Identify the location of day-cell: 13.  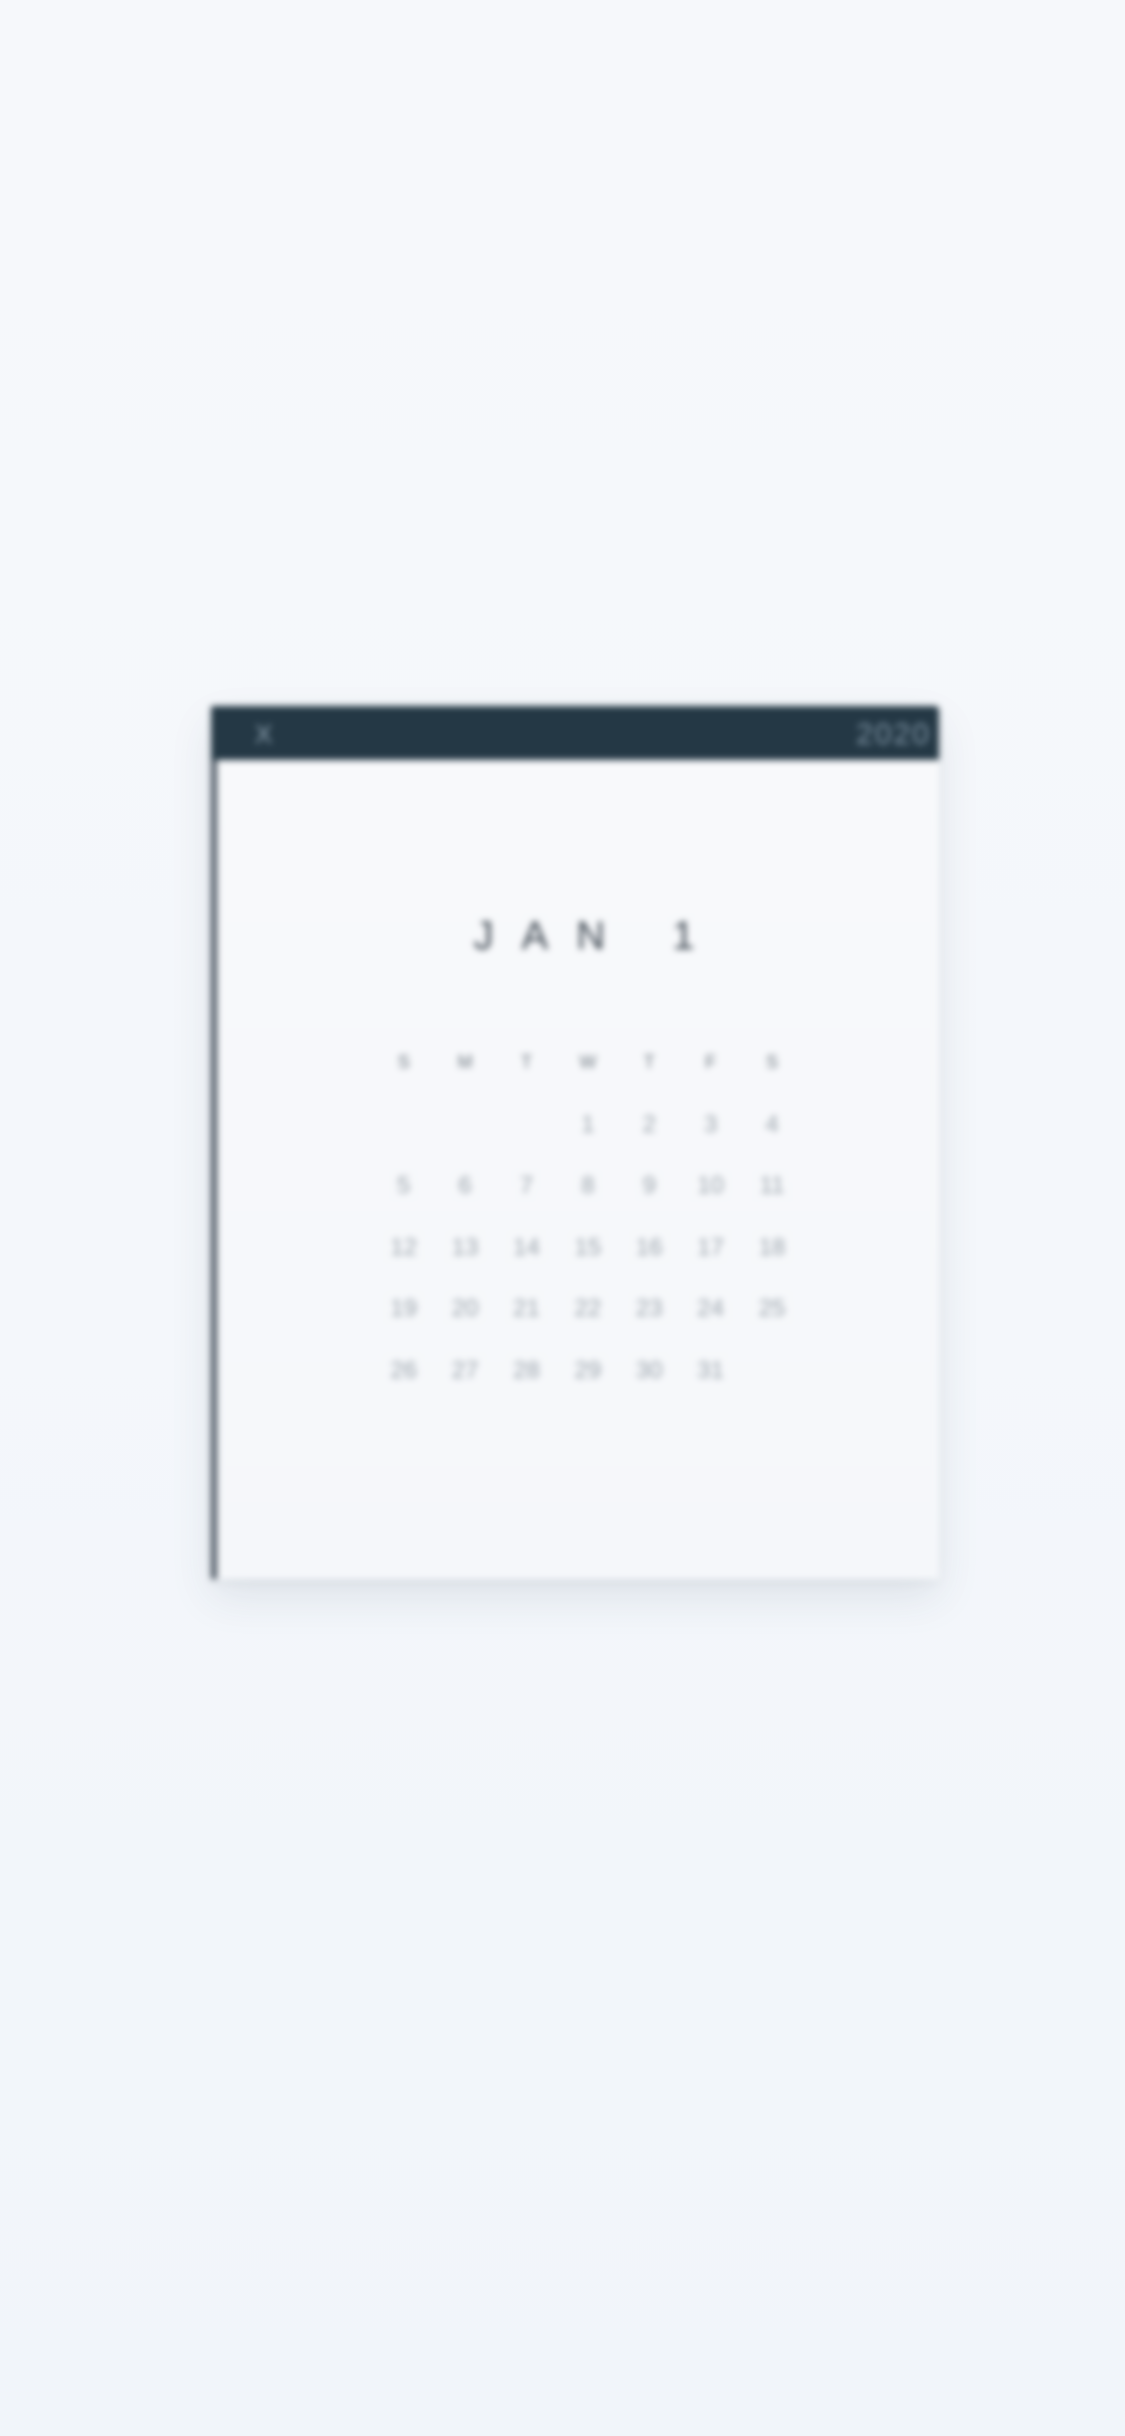
(465, 1247).